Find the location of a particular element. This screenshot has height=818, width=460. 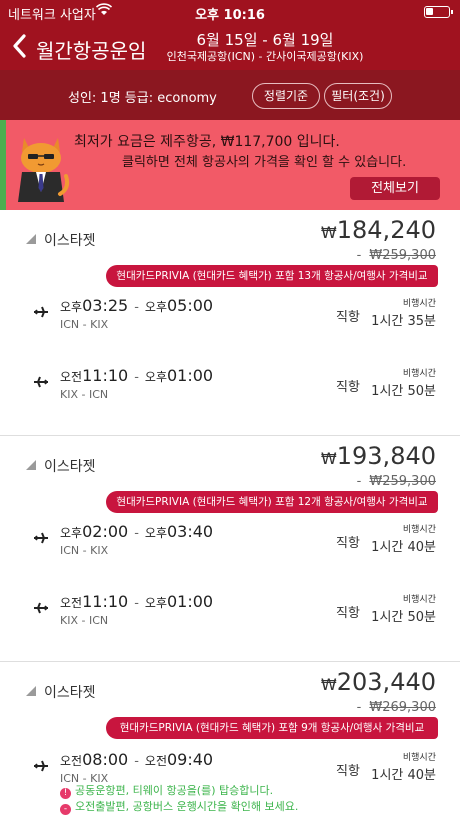

passenger-class-info: 성인: 1명 등급: economy is located at coordinates (142, 98).